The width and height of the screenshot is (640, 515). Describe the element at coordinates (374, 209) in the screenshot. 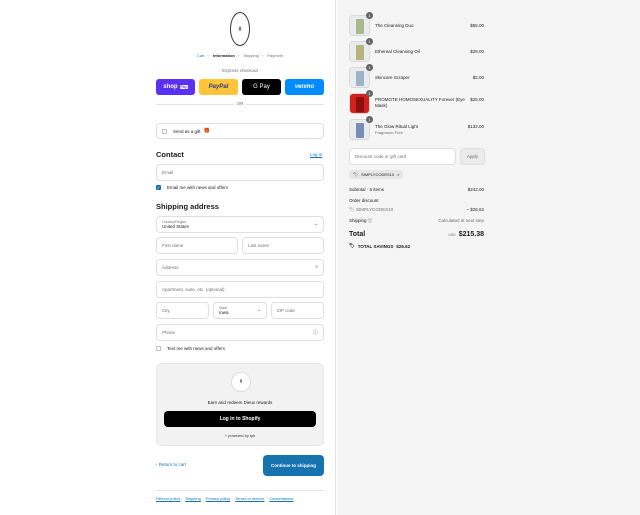

I see `discount-code-label: SIMPLYCODES10` at that location.